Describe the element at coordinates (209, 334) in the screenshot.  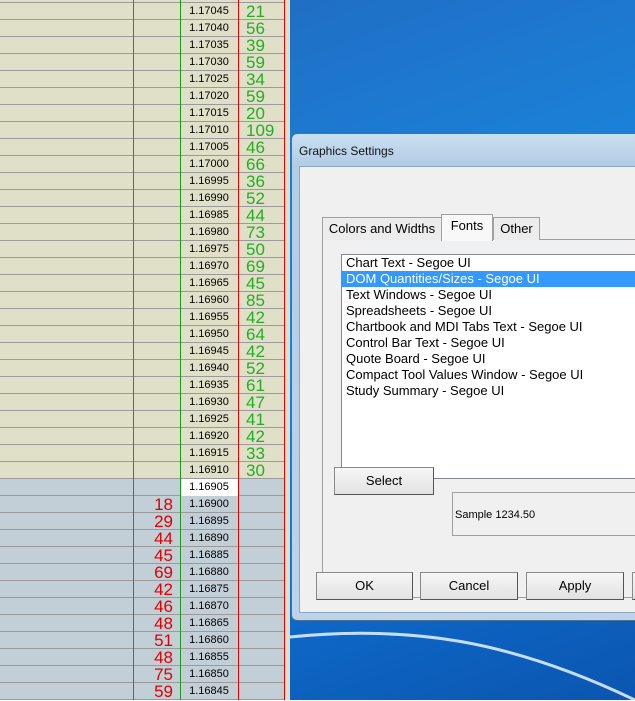
I see `price-cell: 1.16950` at that location.